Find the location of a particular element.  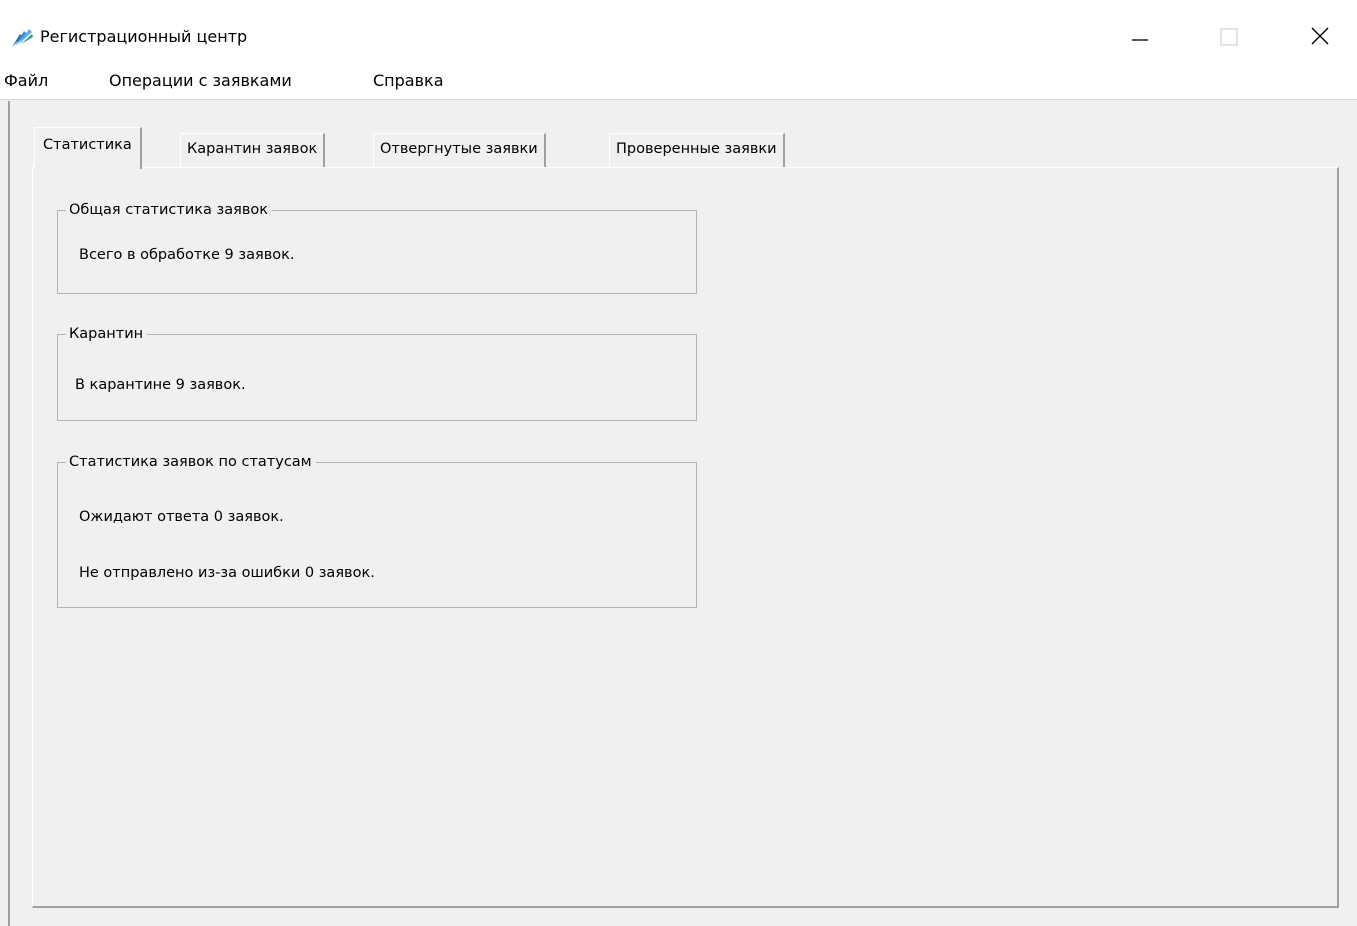

minimize-button is located at coordinates (1140, 38).